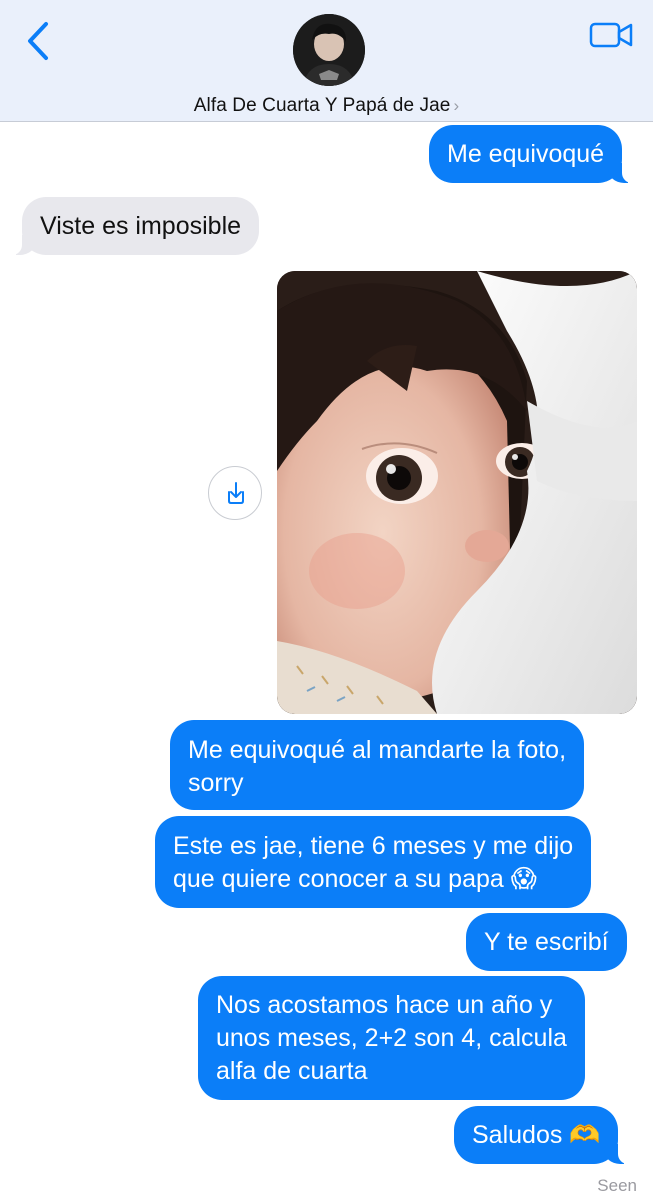 The height and width of the screenshot is (1200, 653). I want to click on read-receipt: Seen, so click(617, 1185).